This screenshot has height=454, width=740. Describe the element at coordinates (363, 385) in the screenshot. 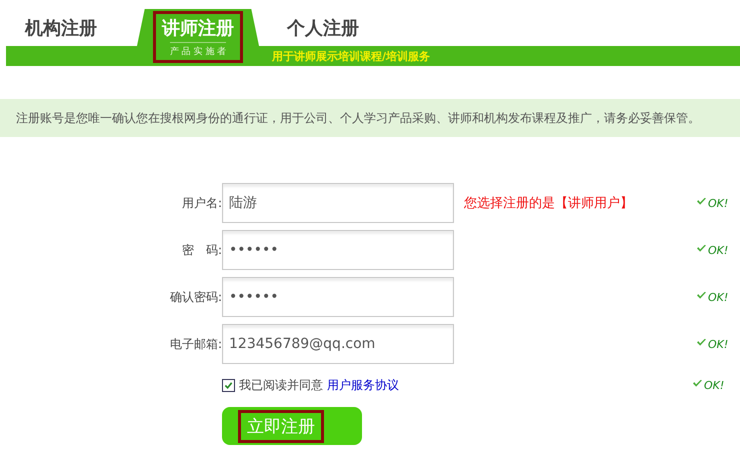

I see `agreement-link: 用户服务协议` at that location.